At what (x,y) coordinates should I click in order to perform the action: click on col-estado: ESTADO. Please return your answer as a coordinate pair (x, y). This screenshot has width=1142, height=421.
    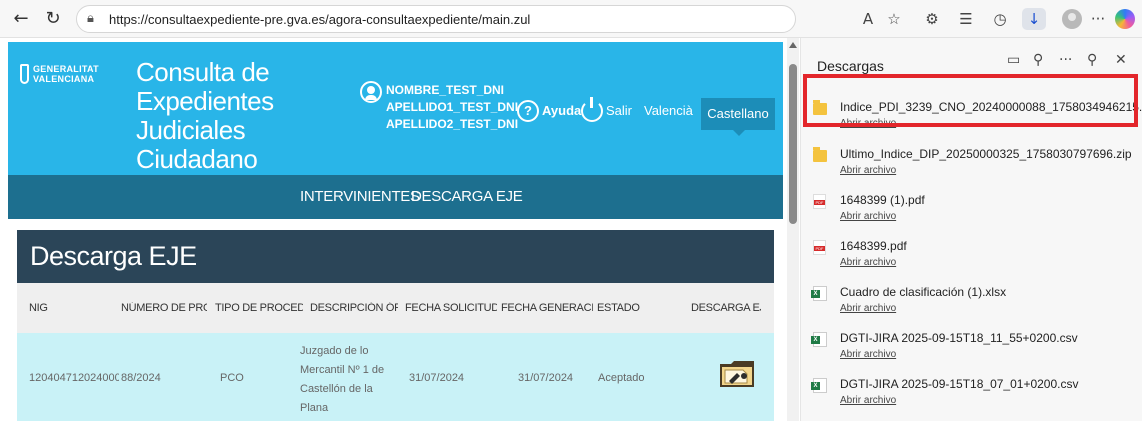
    Looking at the image, I should click on (627, 308).